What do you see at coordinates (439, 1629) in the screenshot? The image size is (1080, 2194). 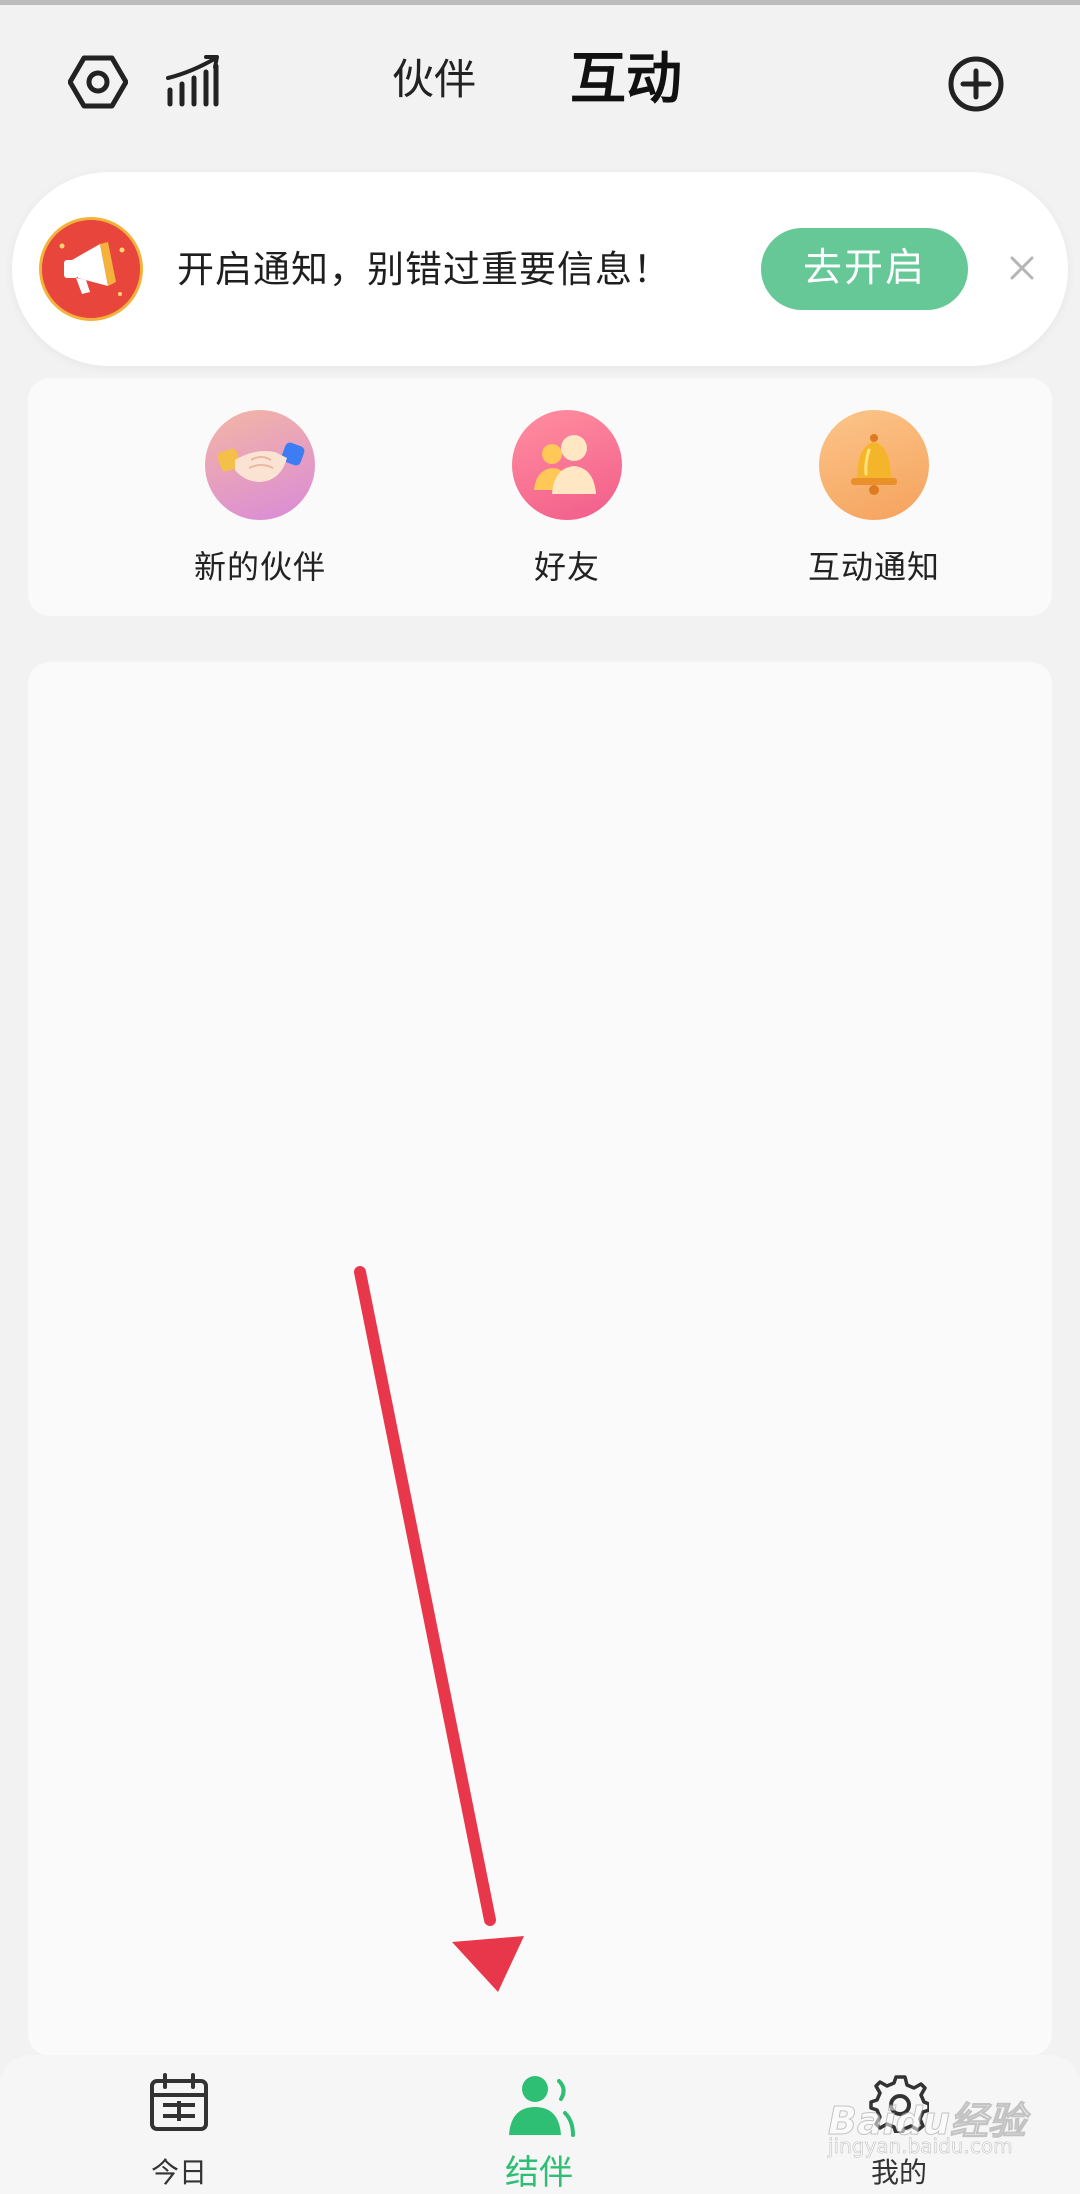 I see `annotation-arrow` at bounding box center [439, 1629].